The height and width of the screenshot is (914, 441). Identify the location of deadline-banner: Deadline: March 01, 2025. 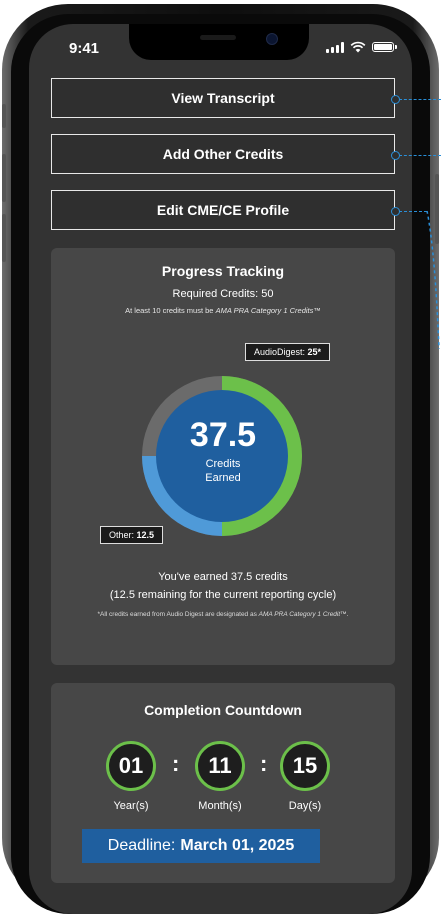
(201, 846).